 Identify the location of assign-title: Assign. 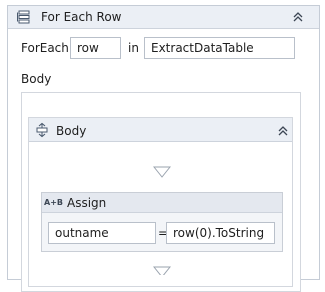
(87, 203).